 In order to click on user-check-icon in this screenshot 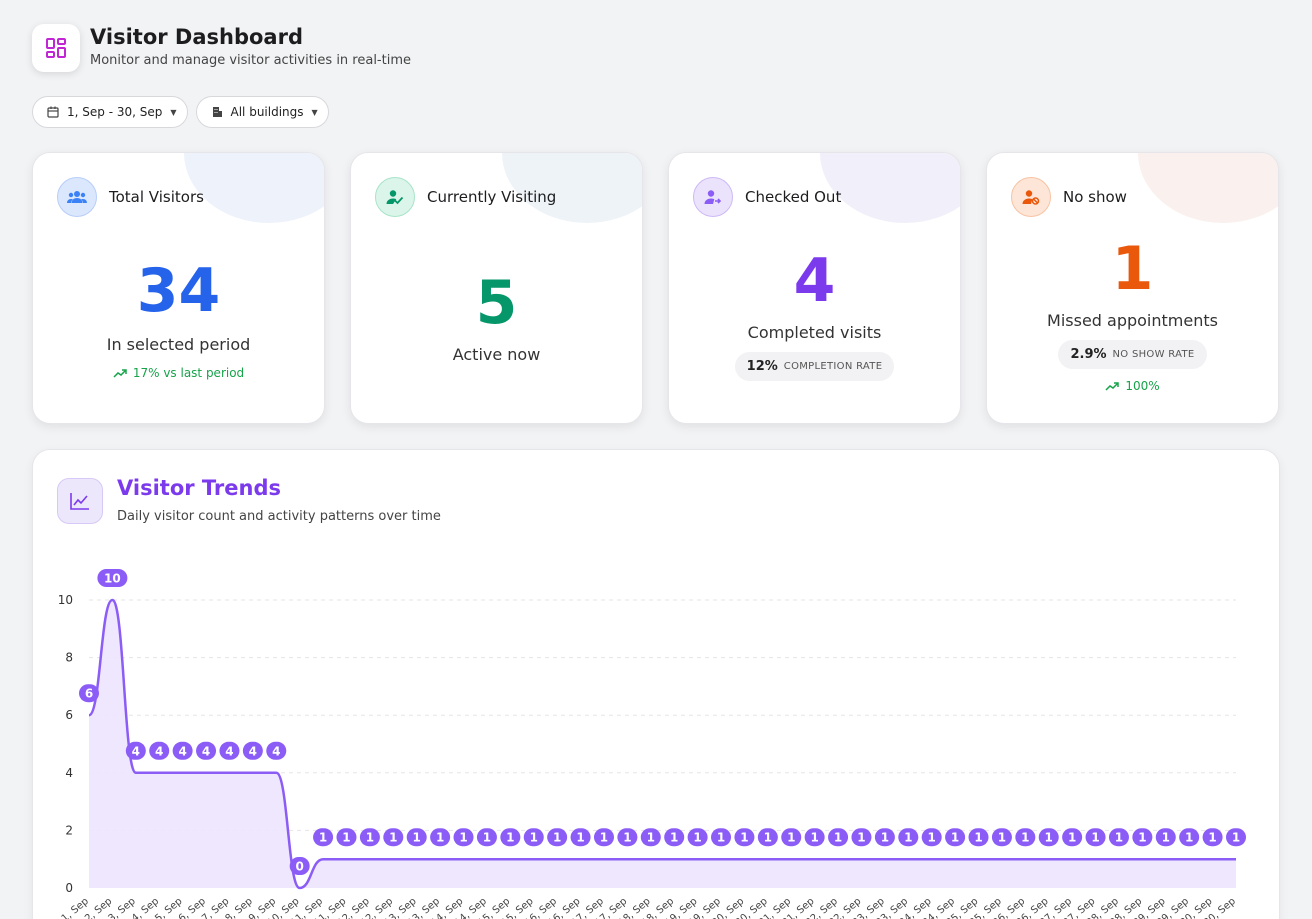, I will do `click(395, 197)`.